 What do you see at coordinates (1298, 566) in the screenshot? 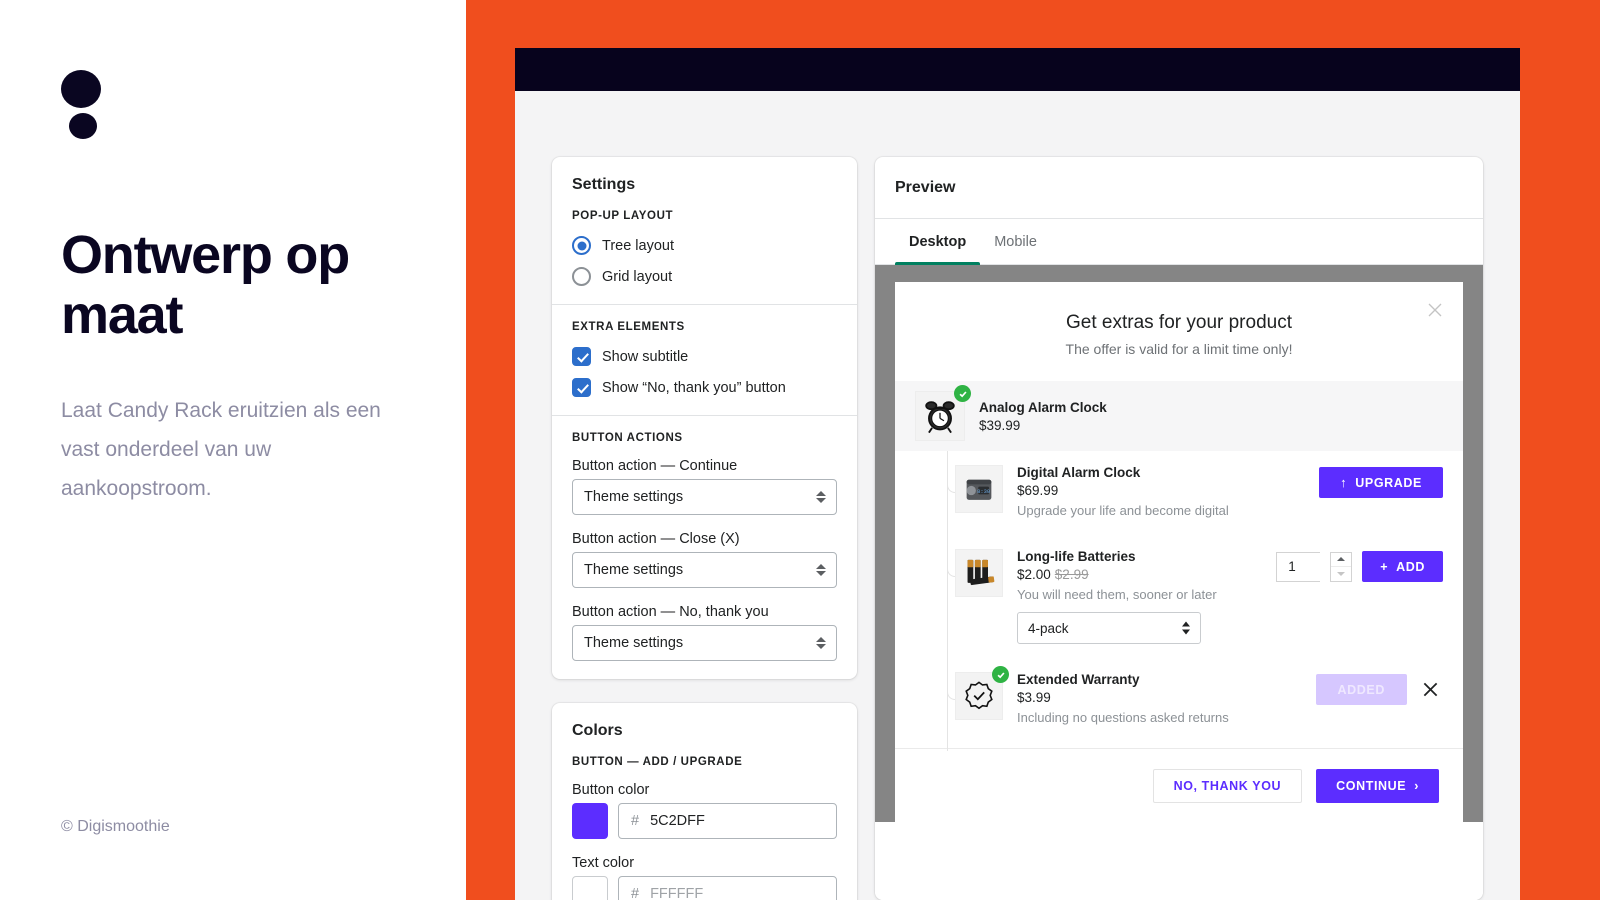
I see `quantity-input: 1` at bounding box center [1298, 566].